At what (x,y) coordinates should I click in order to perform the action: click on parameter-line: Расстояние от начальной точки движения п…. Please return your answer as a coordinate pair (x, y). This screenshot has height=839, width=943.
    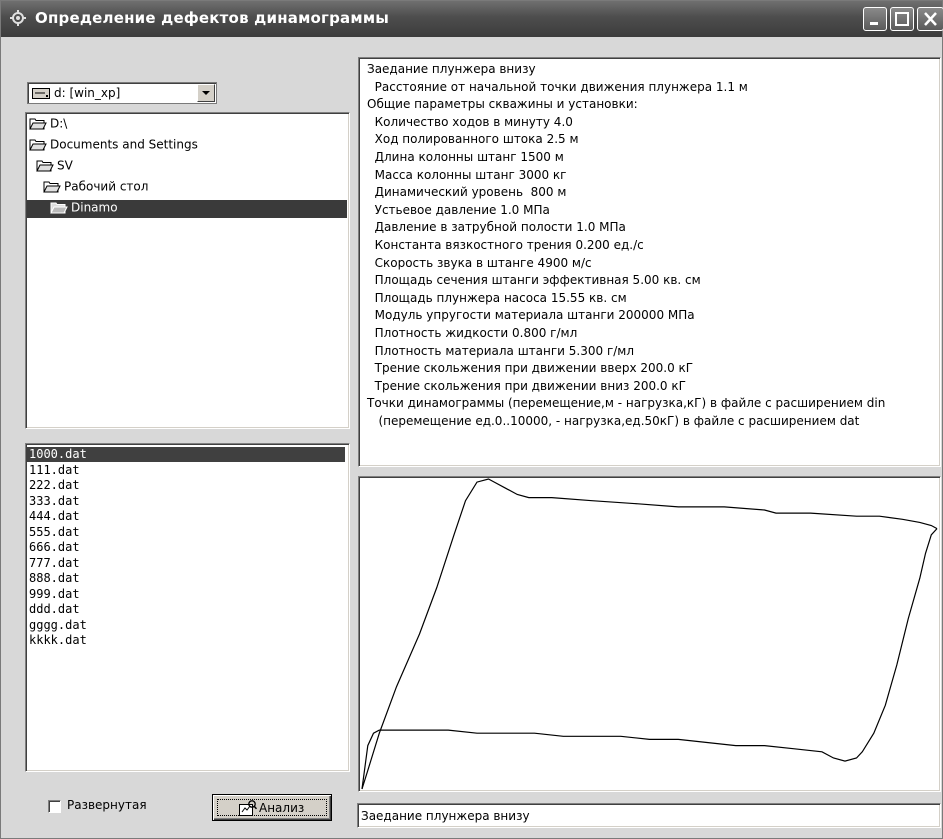
    Looking at the image, I should click on (557, 86).